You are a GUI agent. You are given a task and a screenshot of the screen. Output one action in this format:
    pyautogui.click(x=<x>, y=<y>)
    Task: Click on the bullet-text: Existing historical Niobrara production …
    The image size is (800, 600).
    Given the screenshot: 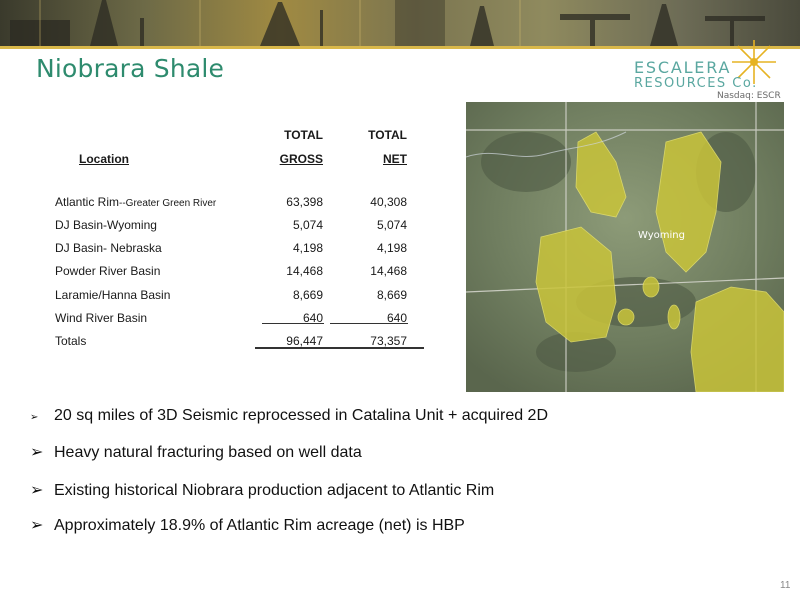 What is the action you would take?
    pyautogui.click(x=274, y=490)
    